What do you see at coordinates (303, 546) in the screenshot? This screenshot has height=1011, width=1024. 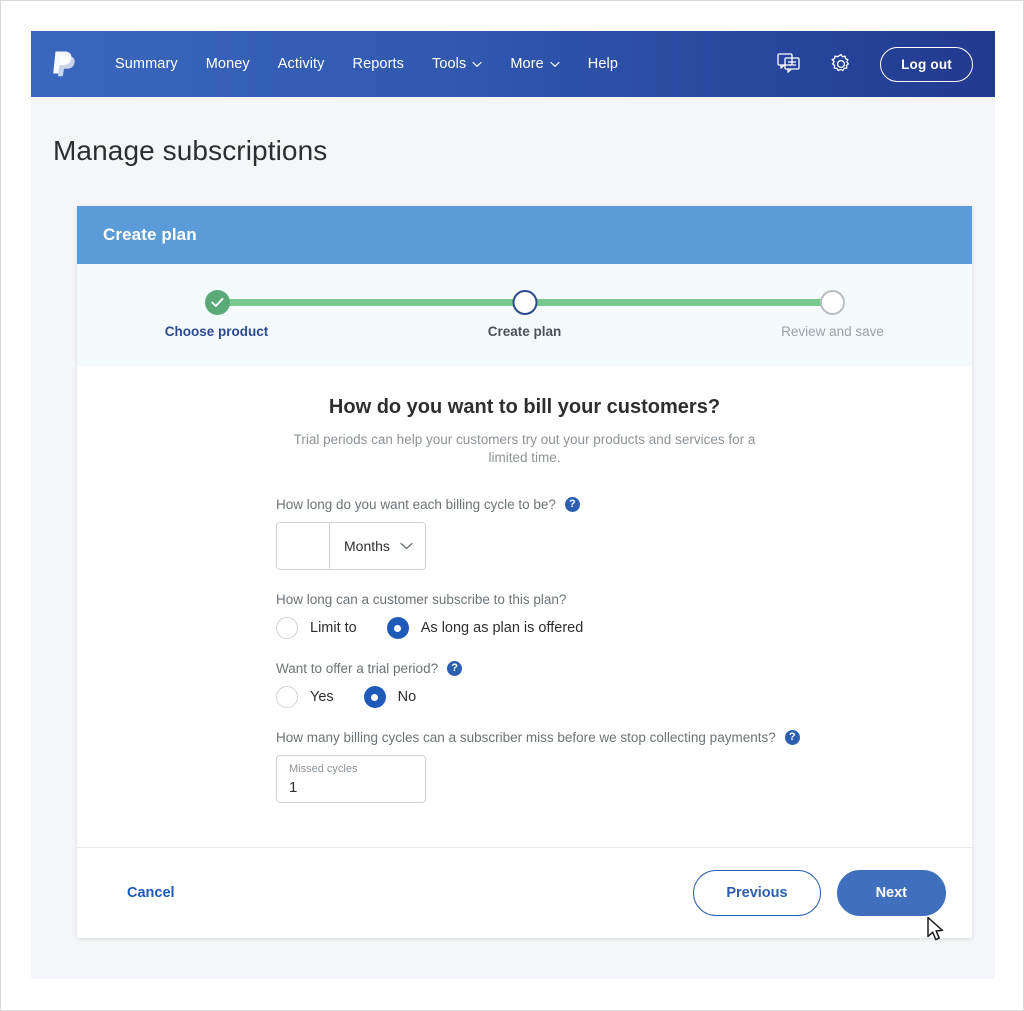 I see `billing-cycle-number-input` at bounding box center [303, 546].